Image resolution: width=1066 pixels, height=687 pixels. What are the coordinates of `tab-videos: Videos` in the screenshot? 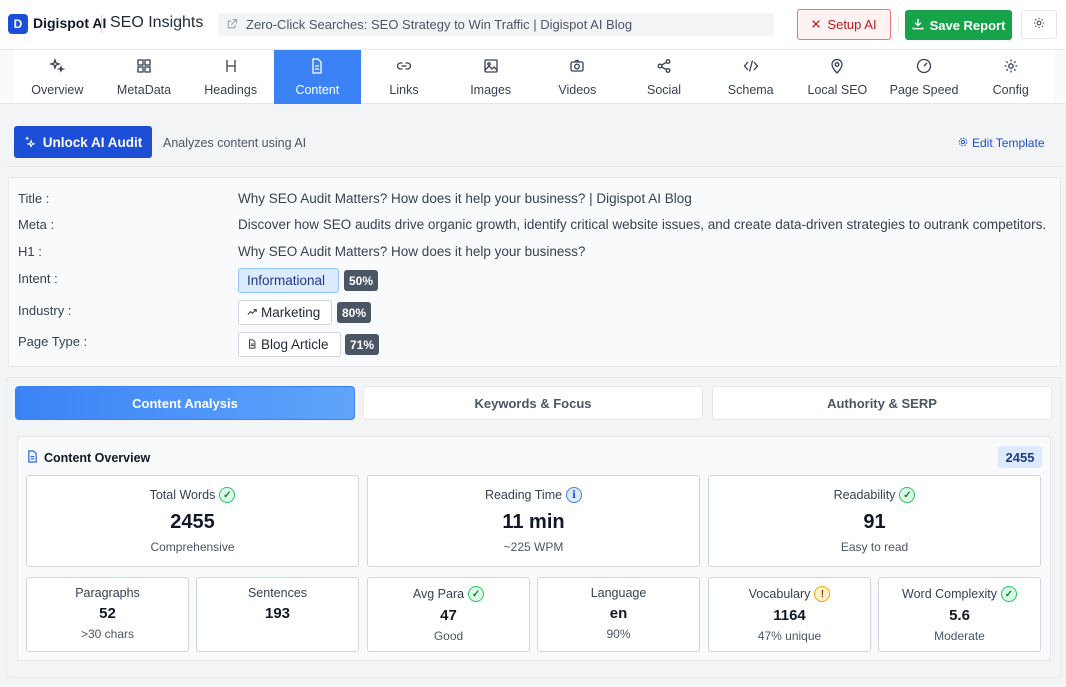 It's located at (577, 77).